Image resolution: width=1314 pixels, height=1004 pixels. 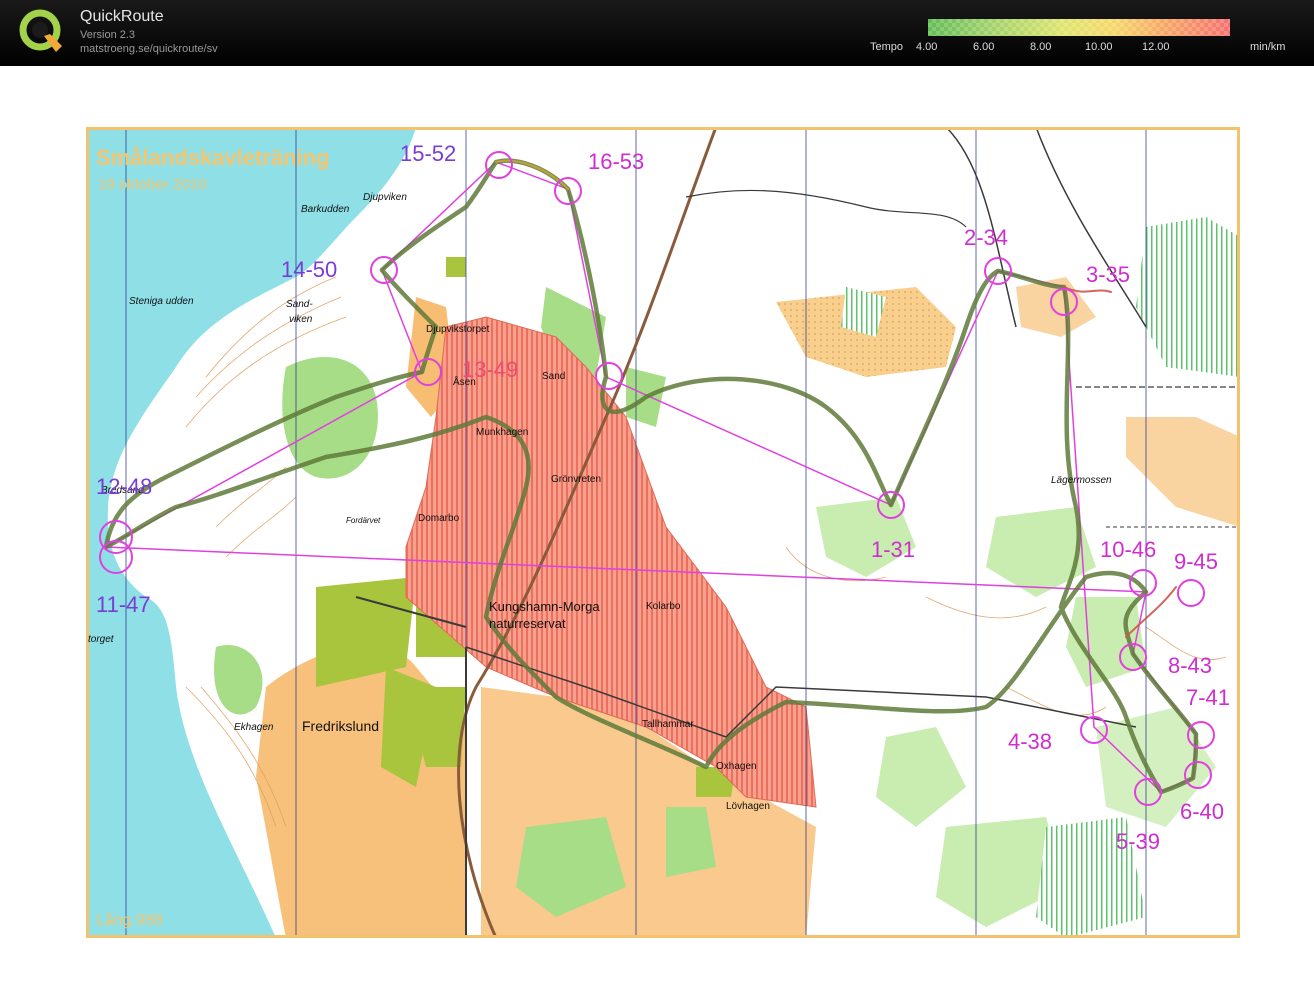 What do you see at coordinates (123, 604) in the screenshot?
I see `control-label: 11-47` at bounding box center [123, 604].